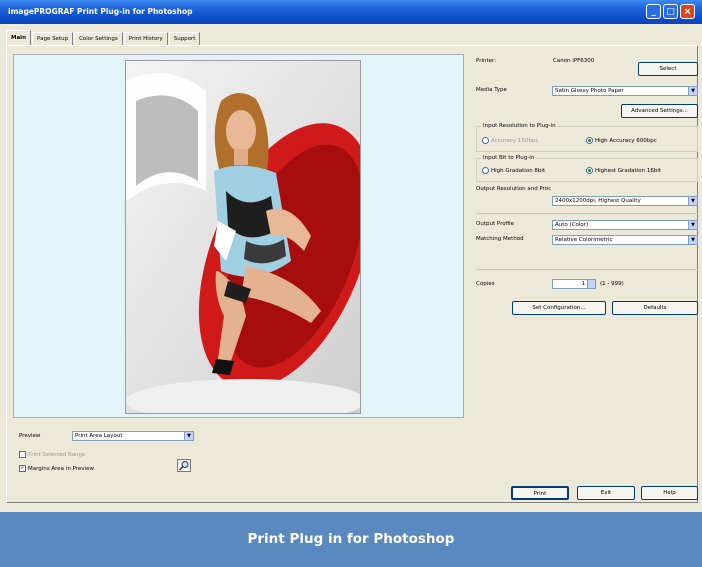 The width and height of the screenshot is (702, 567). Describe the element at coordinates (625, 225) in the screenshot. I see `output-profile-select: Auto (Color) ▼` at that location.